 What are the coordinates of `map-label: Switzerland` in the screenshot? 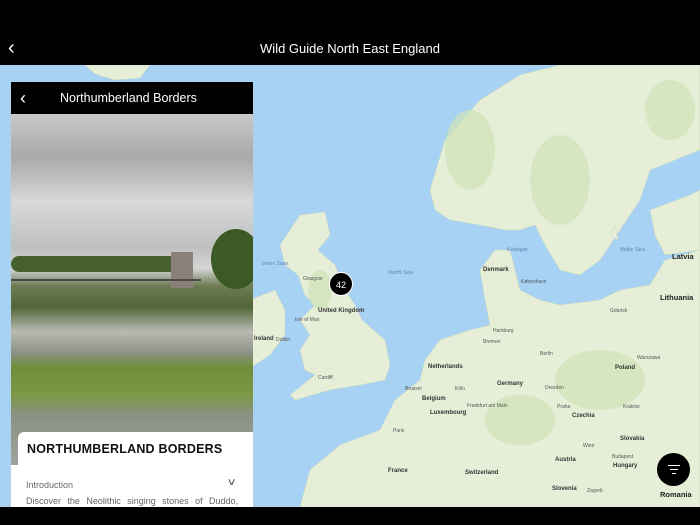 It's located at (482, 473).